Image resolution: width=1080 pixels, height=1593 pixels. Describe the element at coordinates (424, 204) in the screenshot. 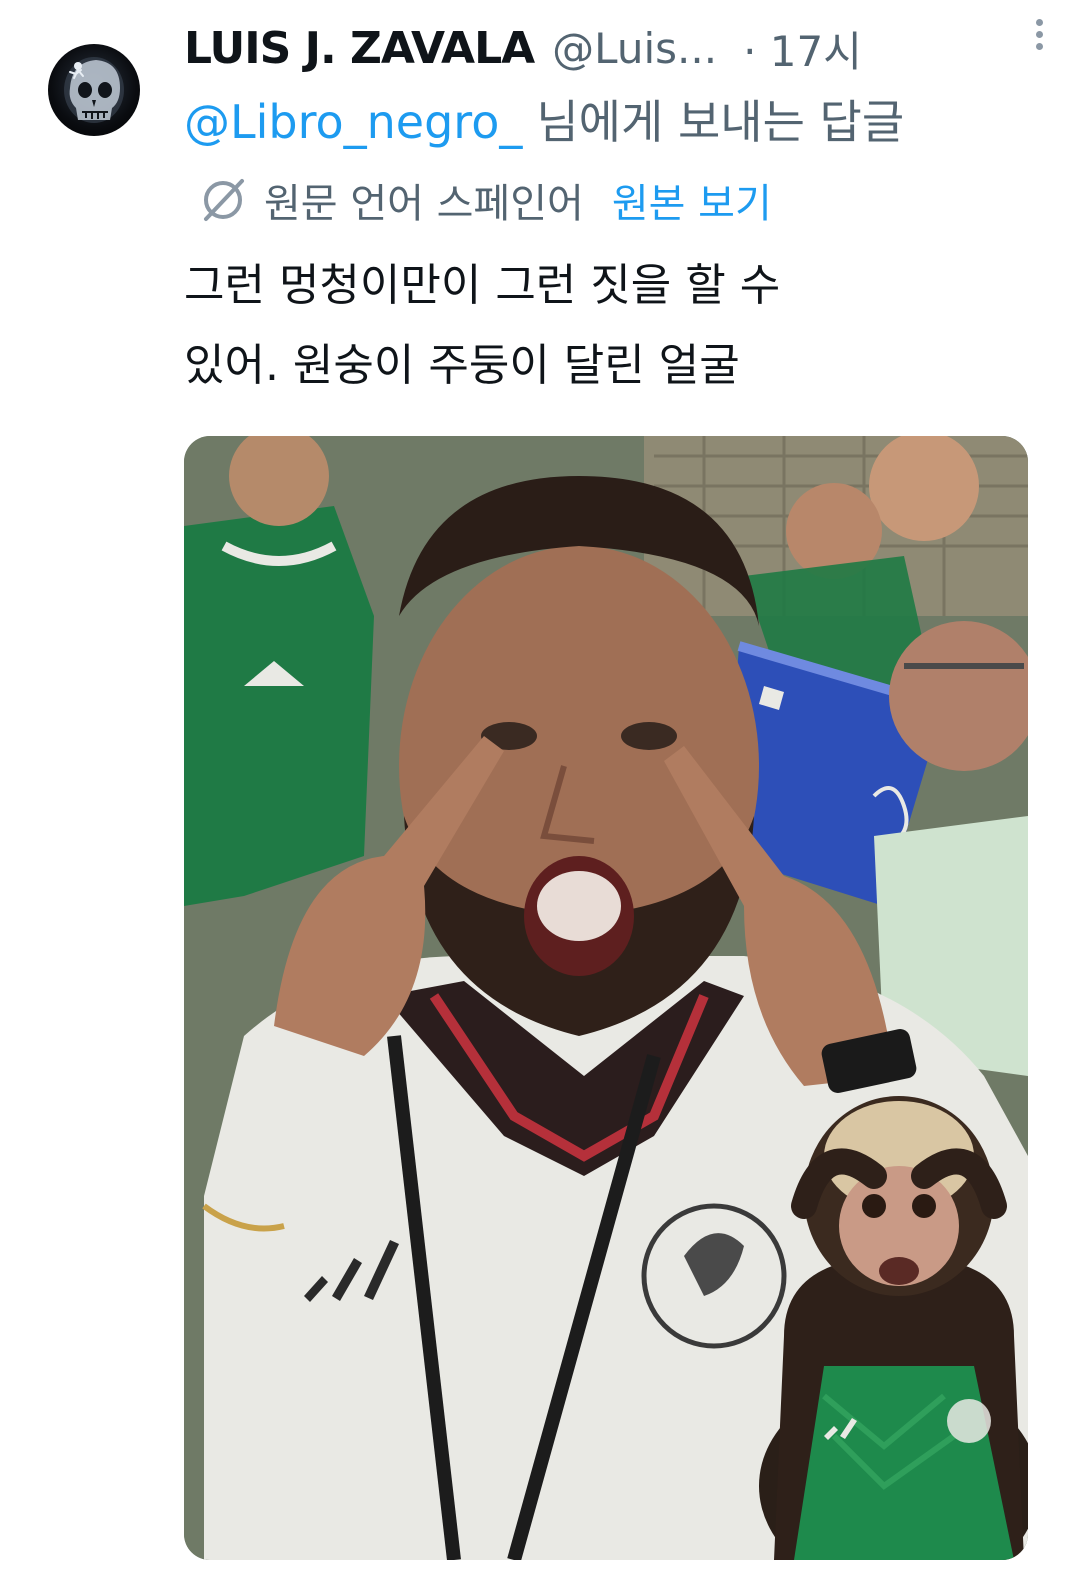

I see `translation-label: 원문 언어 스페인어` at that location.